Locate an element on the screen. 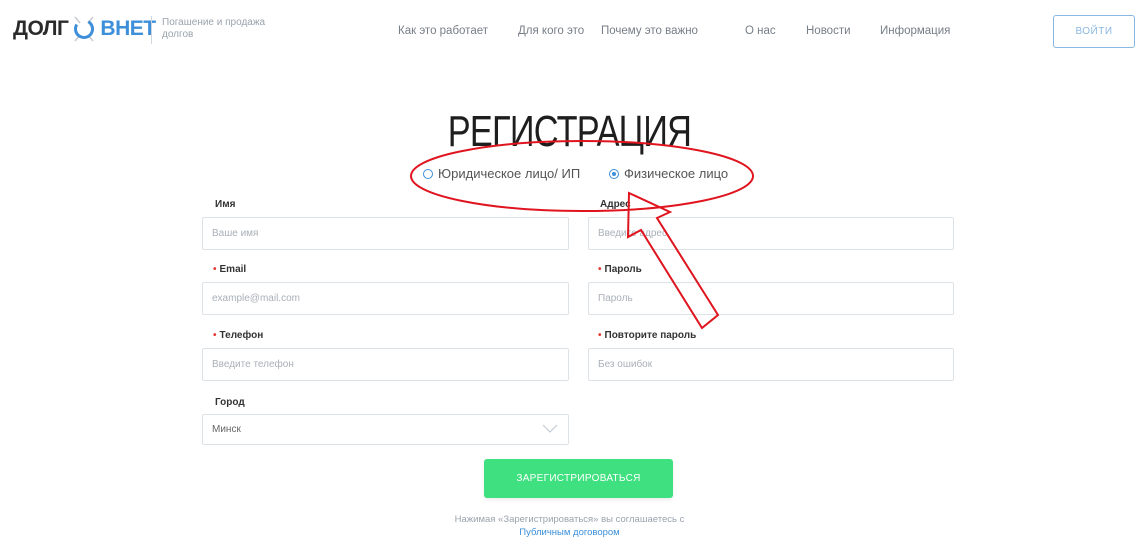 This screenshot has height=538, width=1139. name-label-text: Имя is located at coordinates (225, 204).